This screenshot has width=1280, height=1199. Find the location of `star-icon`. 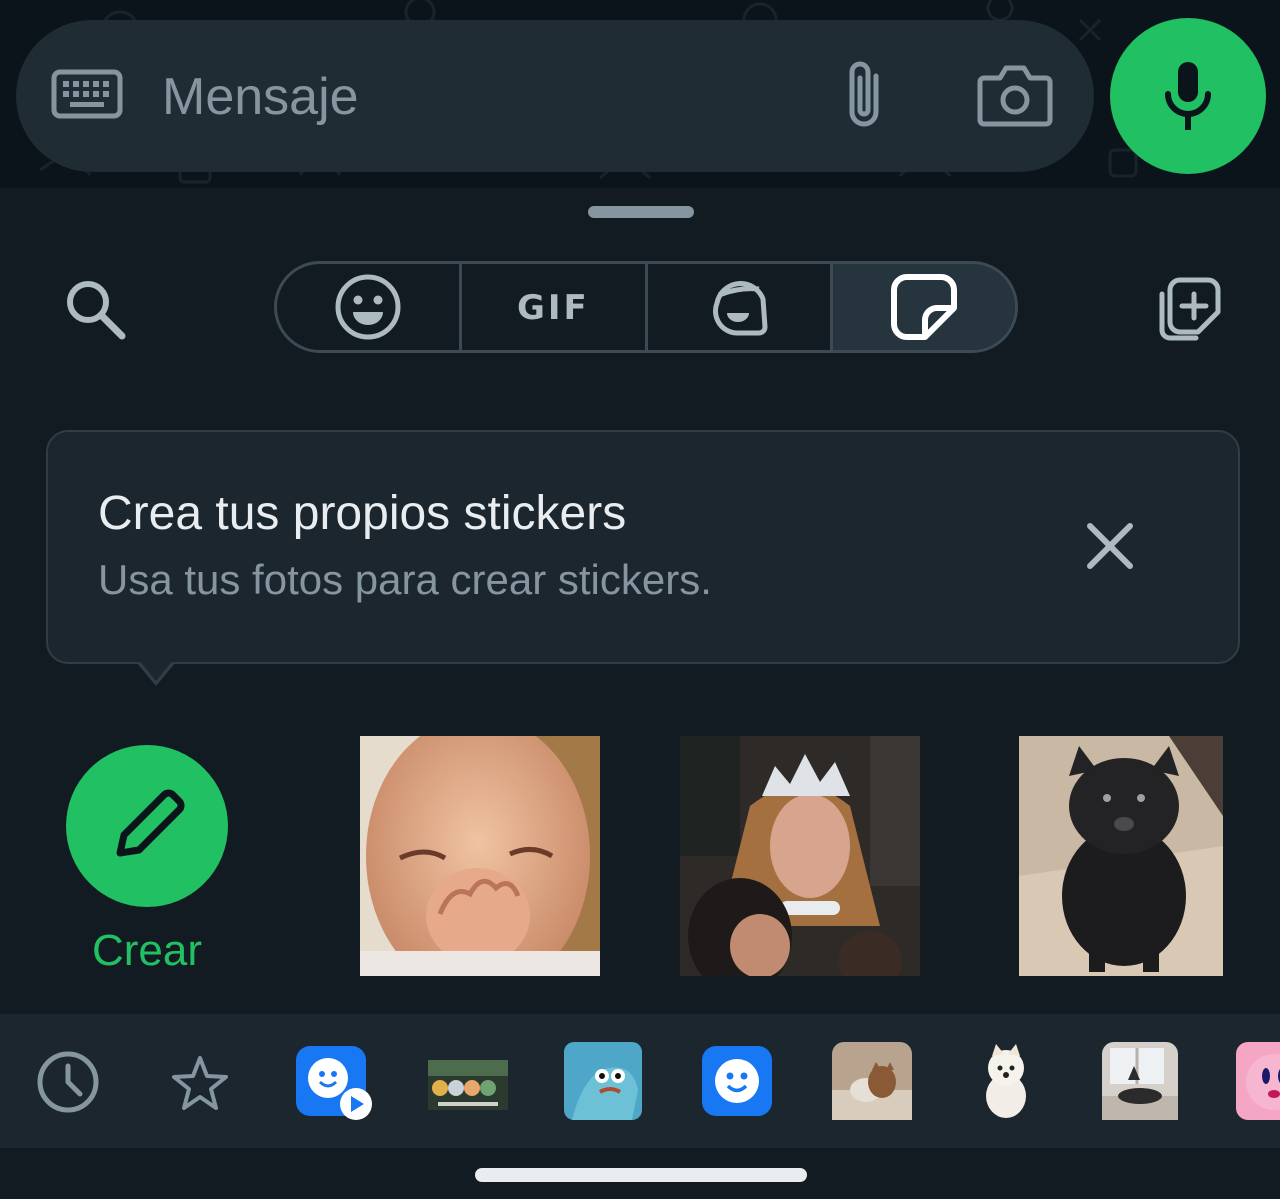

star-icon is located at coordinates (200, 1083).